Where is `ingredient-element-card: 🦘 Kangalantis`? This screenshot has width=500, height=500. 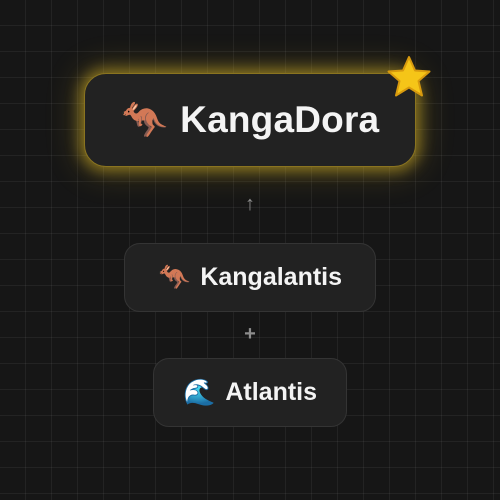 ingredient-element-card: 🦘 Kangalantis is located at coordinates (250, 277).